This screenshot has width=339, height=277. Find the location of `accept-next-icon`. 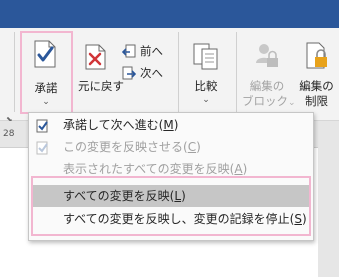

accept-next-icon is located at coordinates (43, 125).